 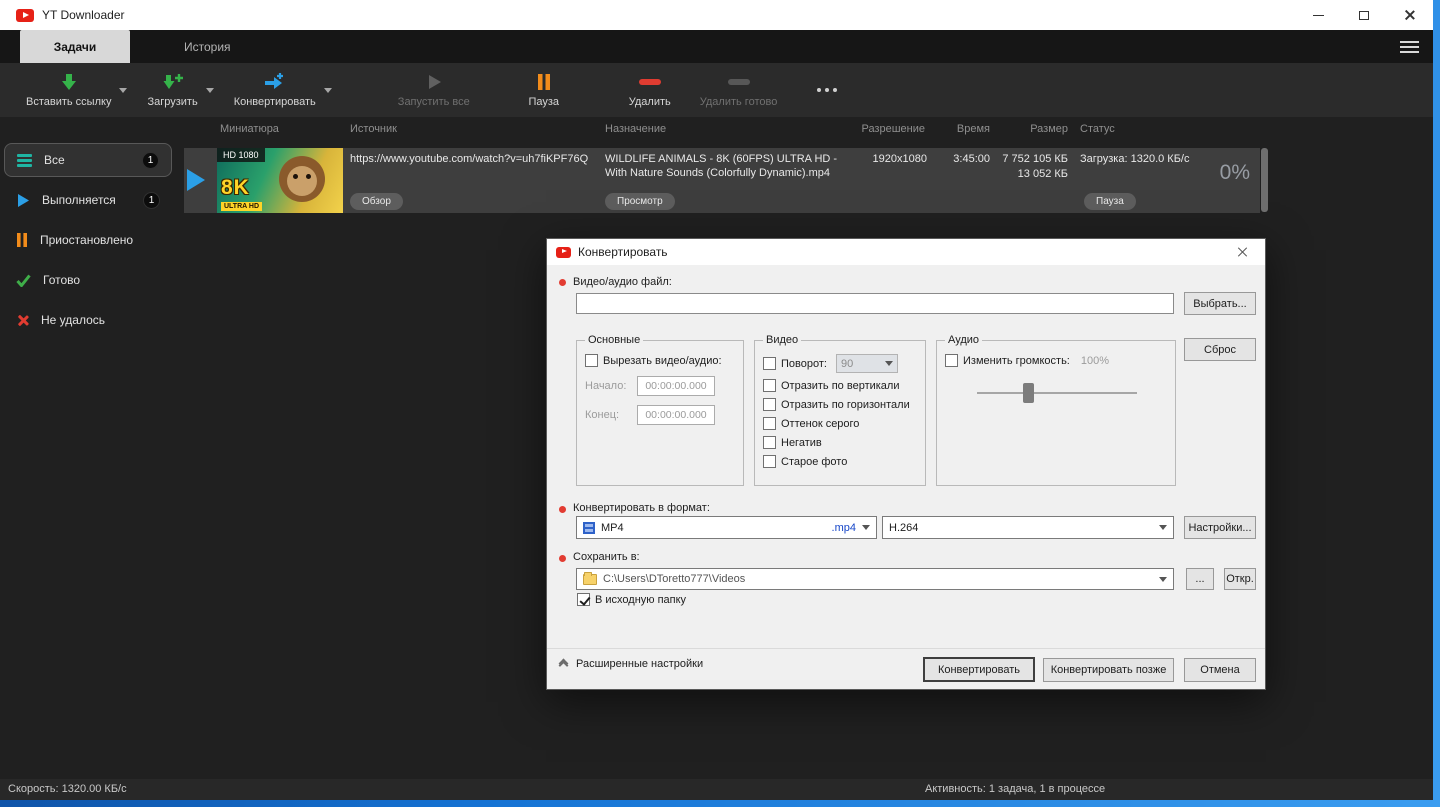 I want to click on volume-slider, so click(x=1057, y=393).